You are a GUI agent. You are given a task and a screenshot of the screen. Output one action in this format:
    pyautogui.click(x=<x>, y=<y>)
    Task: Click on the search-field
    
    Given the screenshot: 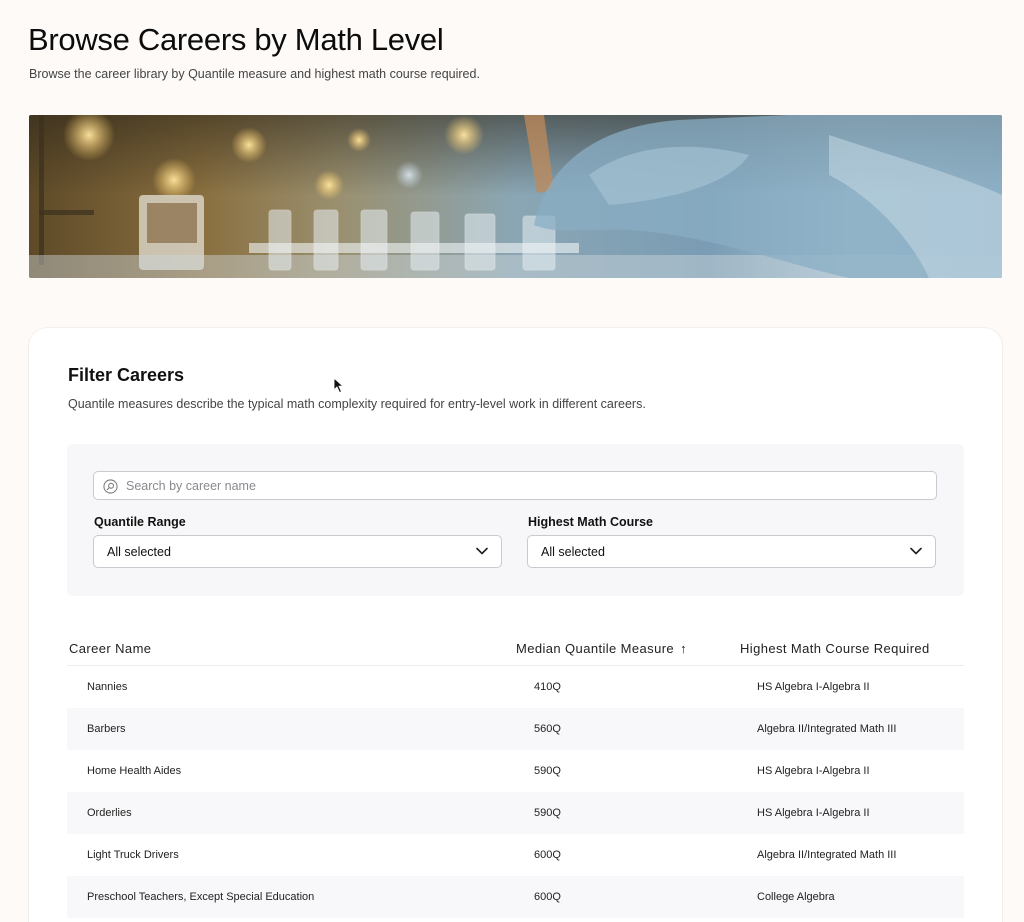 What is the action you would take?
    pyautogui.click(x=515, y=485)
    